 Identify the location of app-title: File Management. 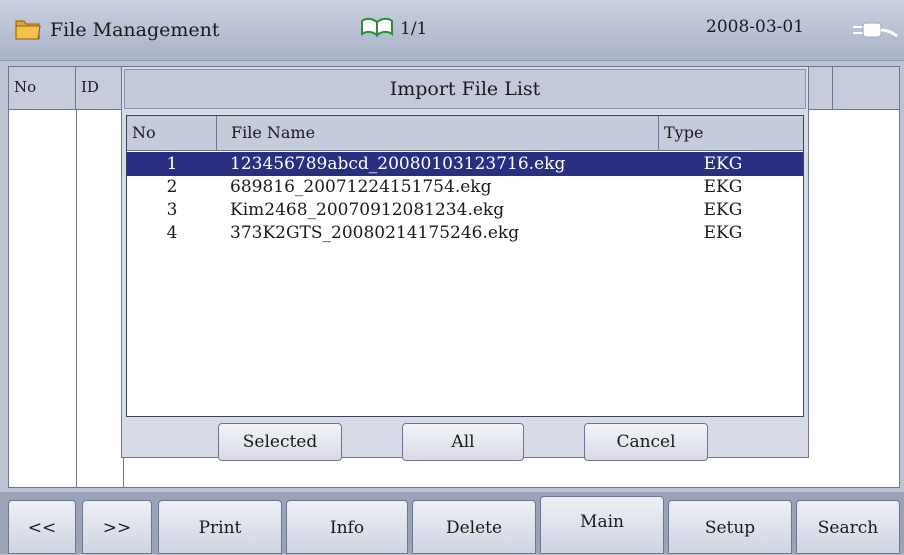
(135, 30).